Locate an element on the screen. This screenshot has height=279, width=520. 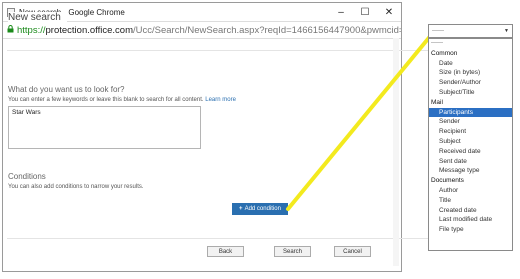
chevron-down-icon: ▼ is located at coordinates (506, 31).